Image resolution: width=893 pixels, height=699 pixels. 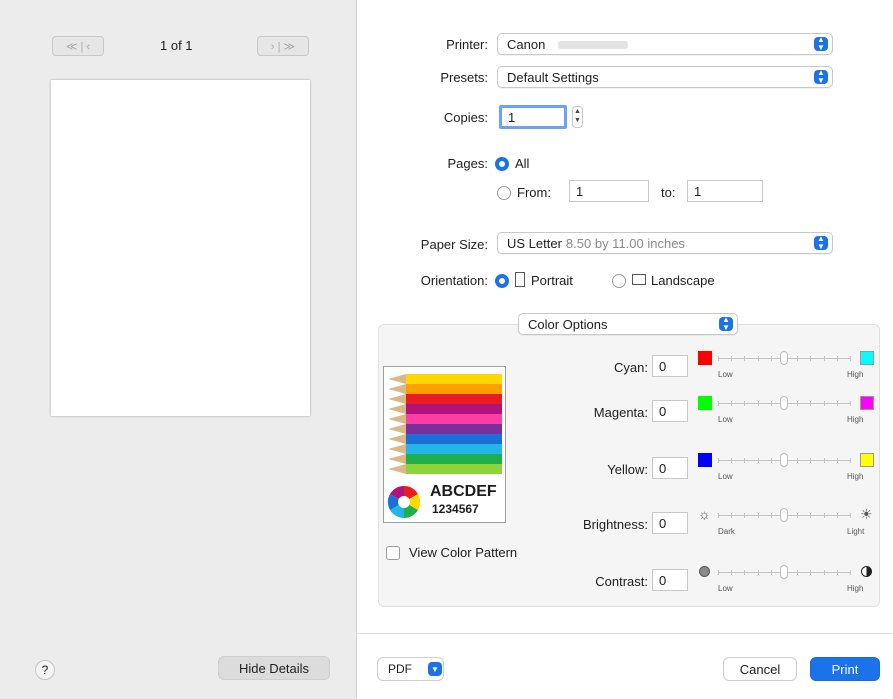 I want to click on presets-value: Default Settings, so click(x=553, y=77).